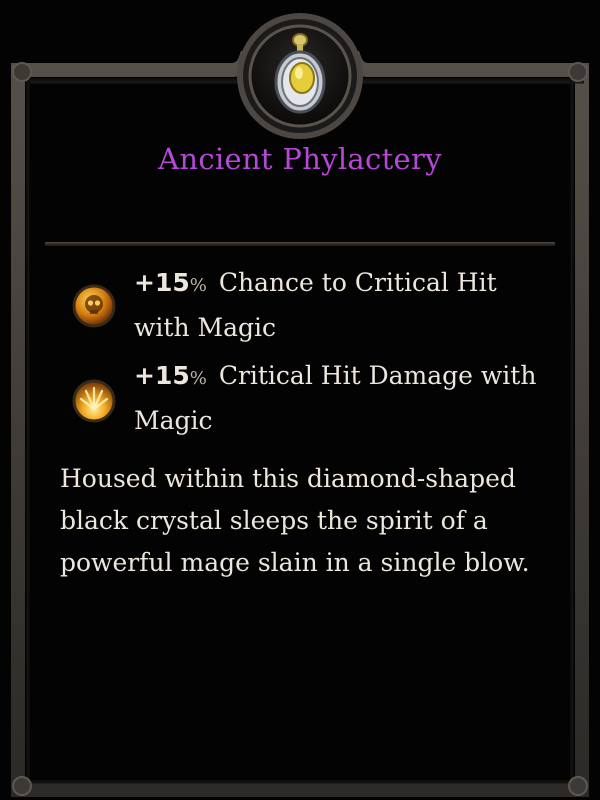 Image resolution: width=600 pixels, height=800 pixels. Describe the element at coordinates (94, 306) in the screenshot. I see `skull-orb-icon` at that location.